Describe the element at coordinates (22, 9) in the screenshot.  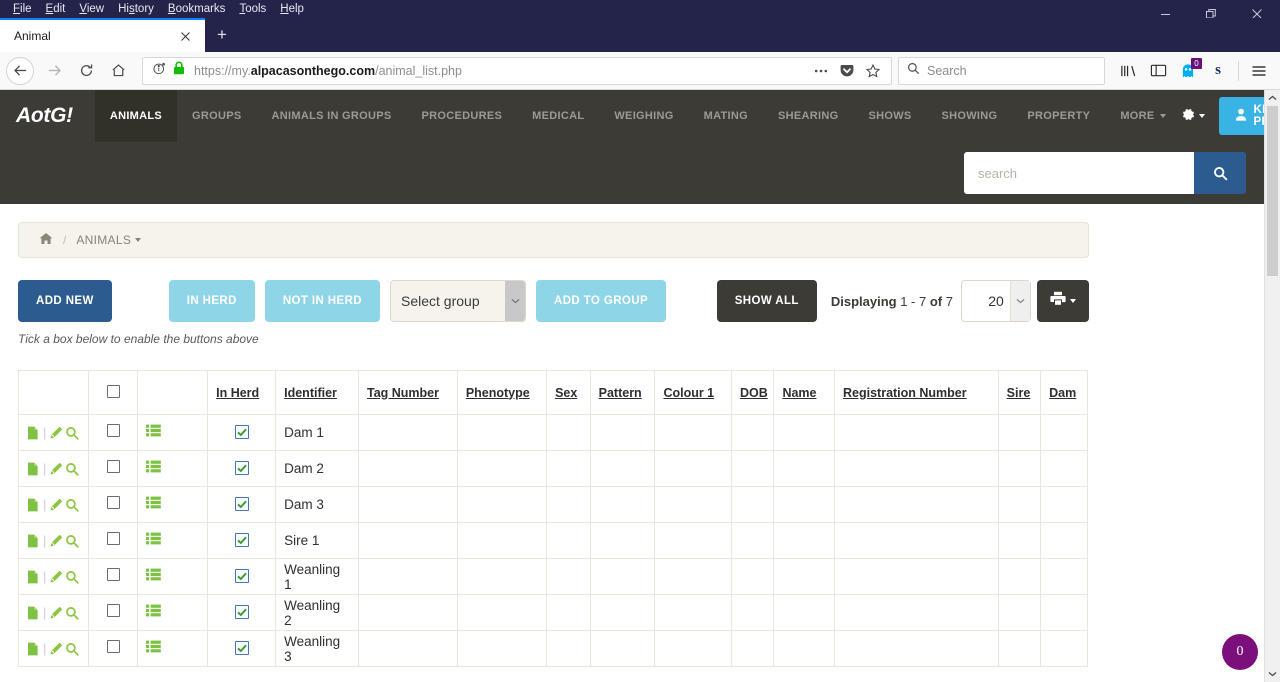
I see `menu-file: File` at that location.